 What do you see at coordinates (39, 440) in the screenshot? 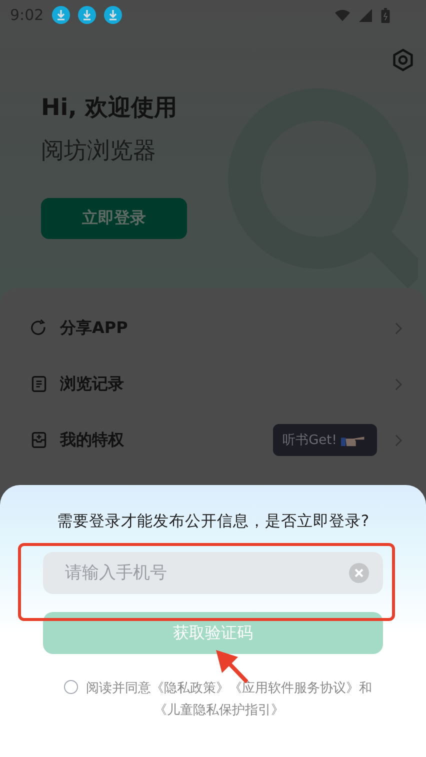
I see `inbox-icon` at bounding box center [39, 440].